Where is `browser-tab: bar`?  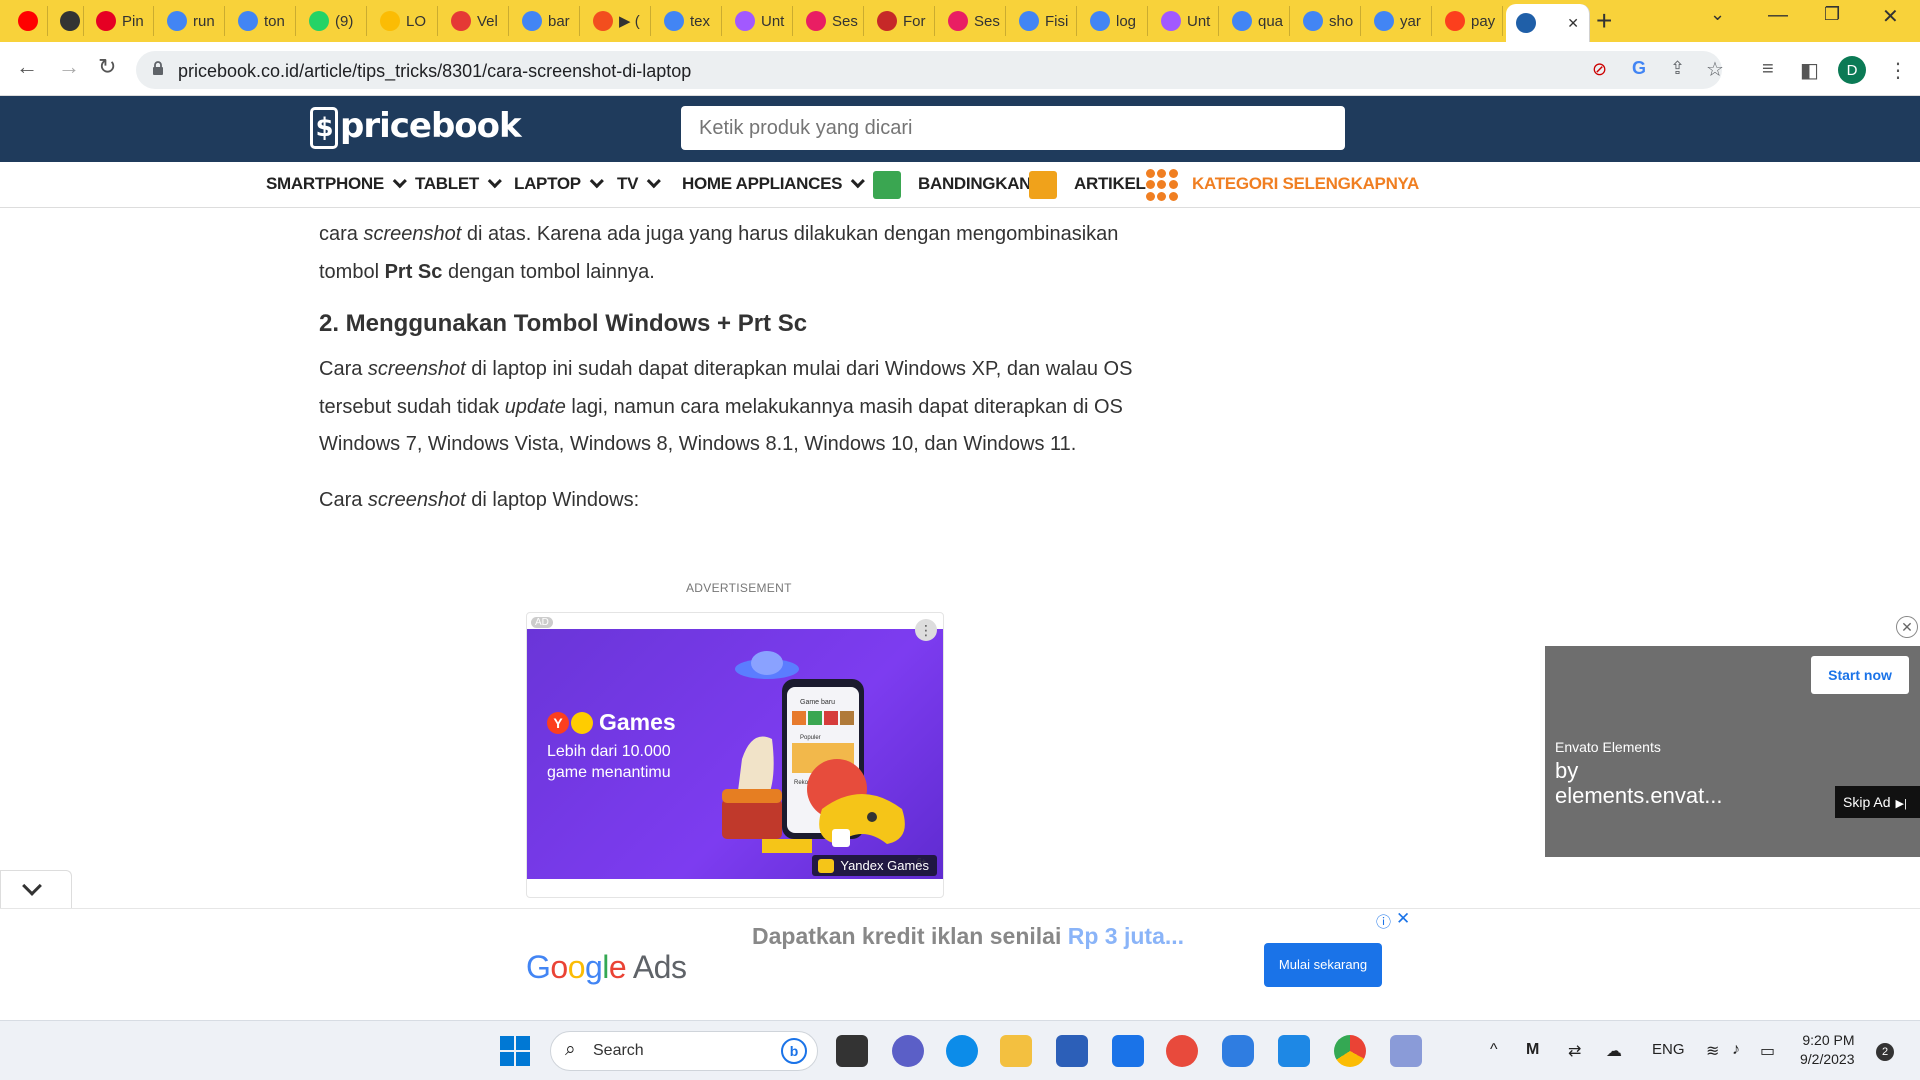 browser-tab: bar is located at coordinates (546, 21).